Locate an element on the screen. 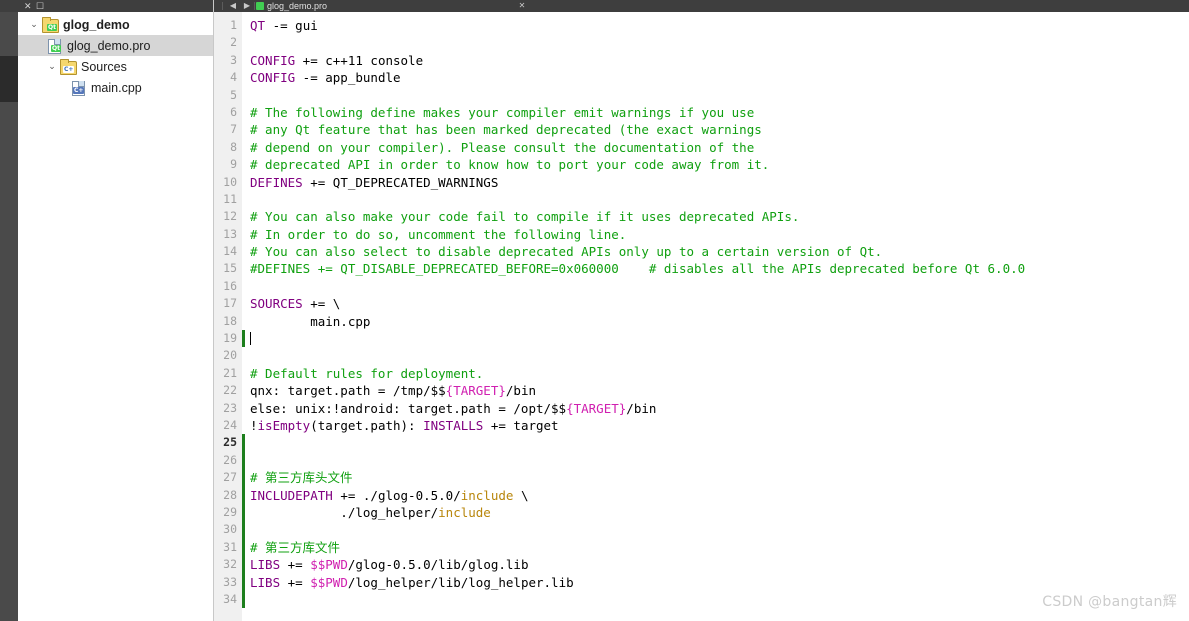  line-number: 26 is located at coordinates (230, 459).